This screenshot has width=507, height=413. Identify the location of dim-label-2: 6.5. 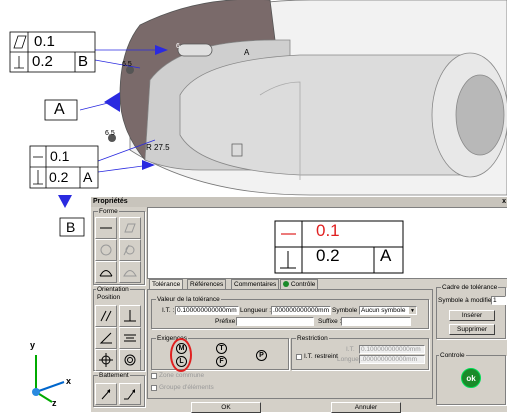
(127, 64).